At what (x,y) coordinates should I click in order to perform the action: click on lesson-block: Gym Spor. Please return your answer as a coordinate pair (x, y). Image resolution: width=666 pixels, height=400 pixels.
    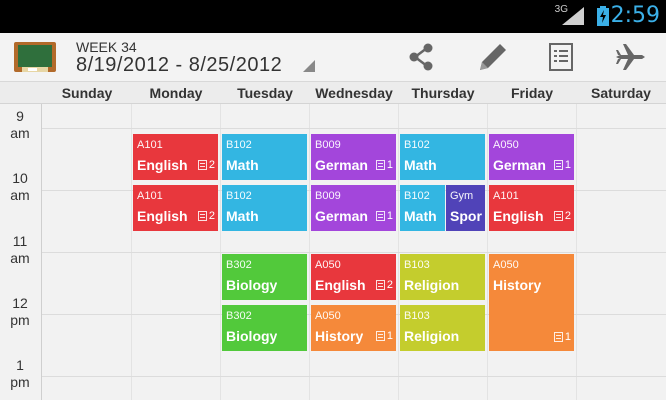
    Looking at the image, I should click on (465, 208).